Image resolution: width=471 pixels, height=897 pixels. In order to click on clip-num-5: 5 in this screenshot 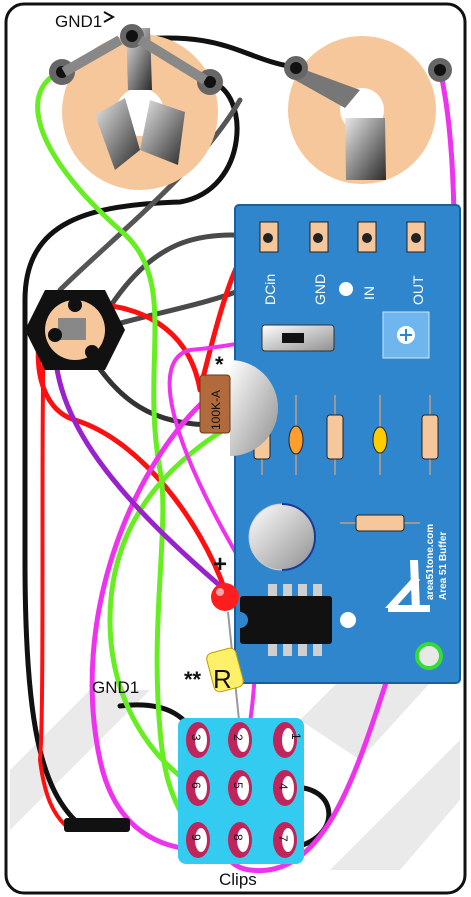, I will do `click(238, 785)`.